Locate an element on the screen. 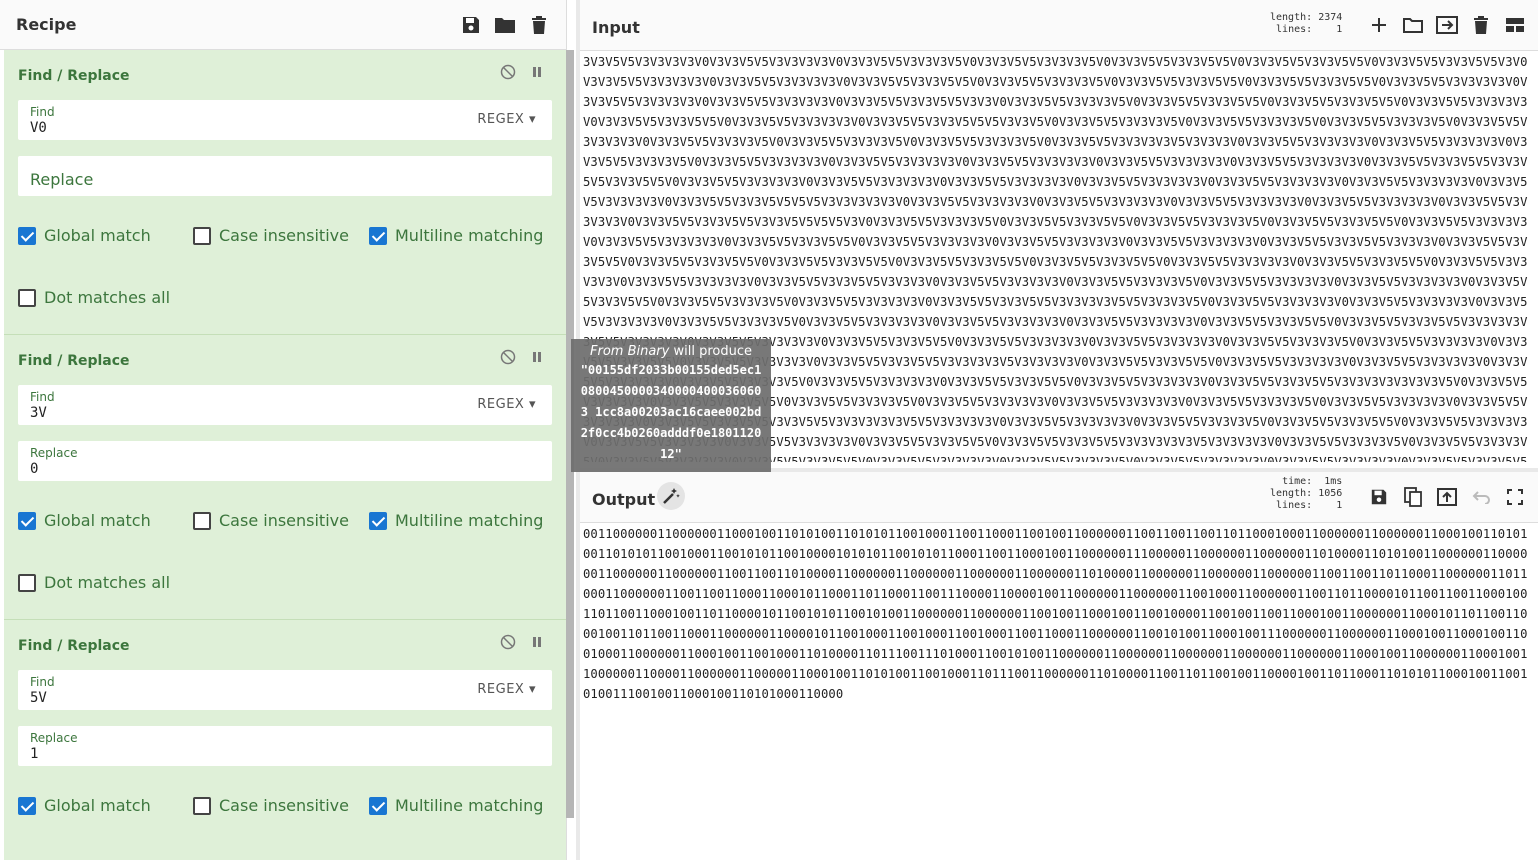  layout-icon is located at coordinates (1515, 25).